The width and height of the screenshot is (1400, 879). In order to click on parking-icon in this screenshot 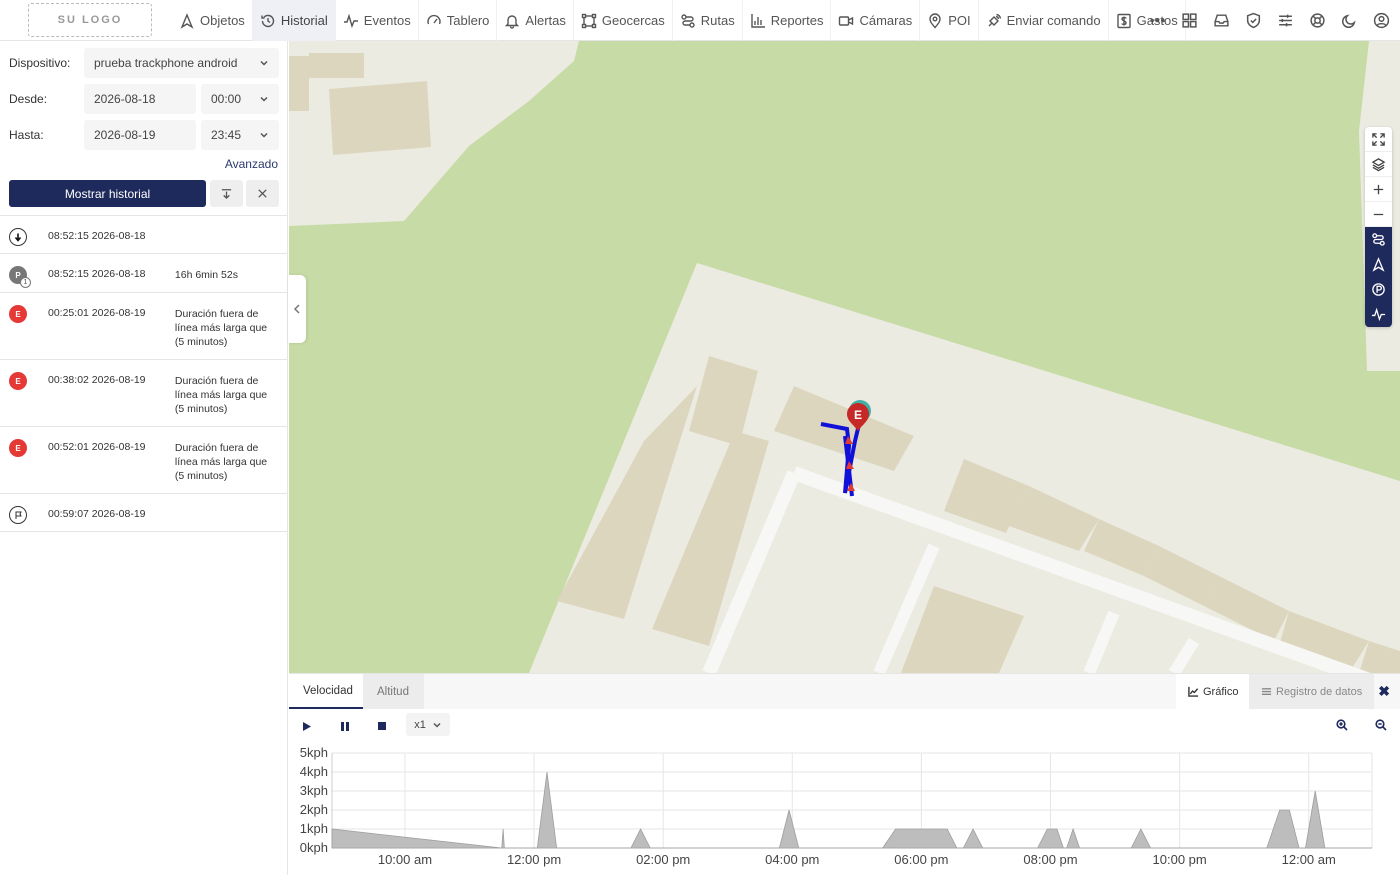, I will do `click(1378, 289)`.